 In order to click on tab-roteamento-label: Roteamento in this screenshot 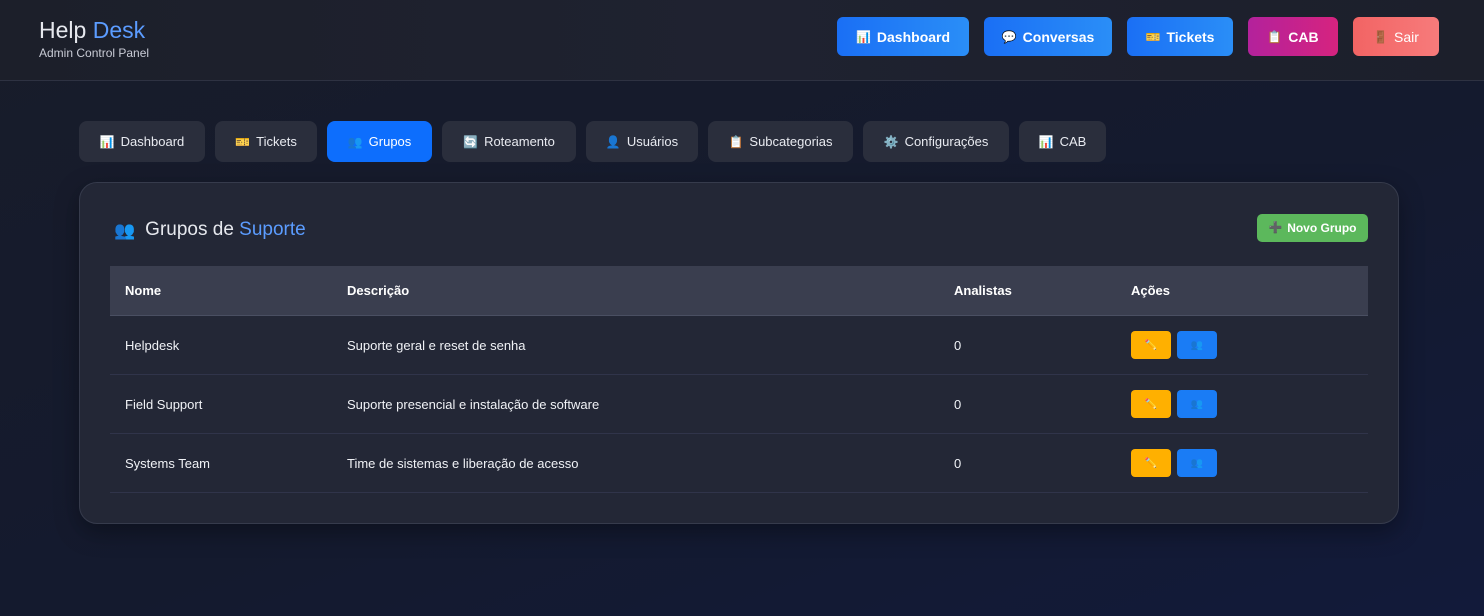, I will do `click(519, 141)`.